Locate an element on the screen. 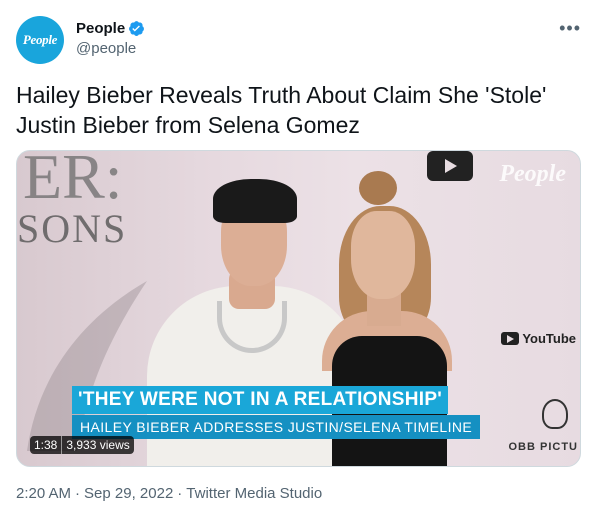 The height and width of the screenshot is (511, 597). people-watermark: People is located at coordinates (532, 174).